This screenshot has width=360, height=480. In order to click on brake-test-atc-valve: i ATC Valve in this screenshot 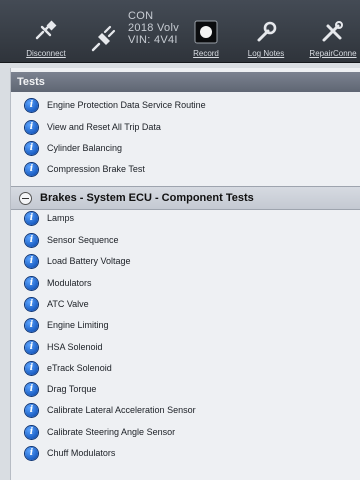, I will do `click(57, 304)`.